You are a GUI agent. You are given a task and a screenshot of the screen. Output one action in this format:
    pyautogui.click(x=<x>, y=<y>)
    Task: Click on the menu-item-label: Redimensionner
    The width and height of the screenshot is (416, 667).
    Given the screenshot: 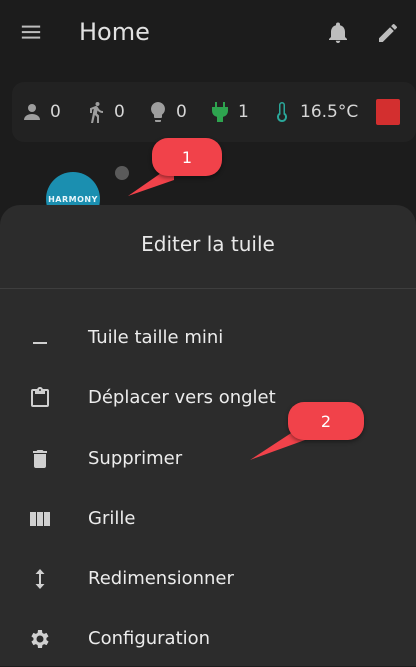 What is the action you would take?
    pyautogui.click(x=161, y=578)
    